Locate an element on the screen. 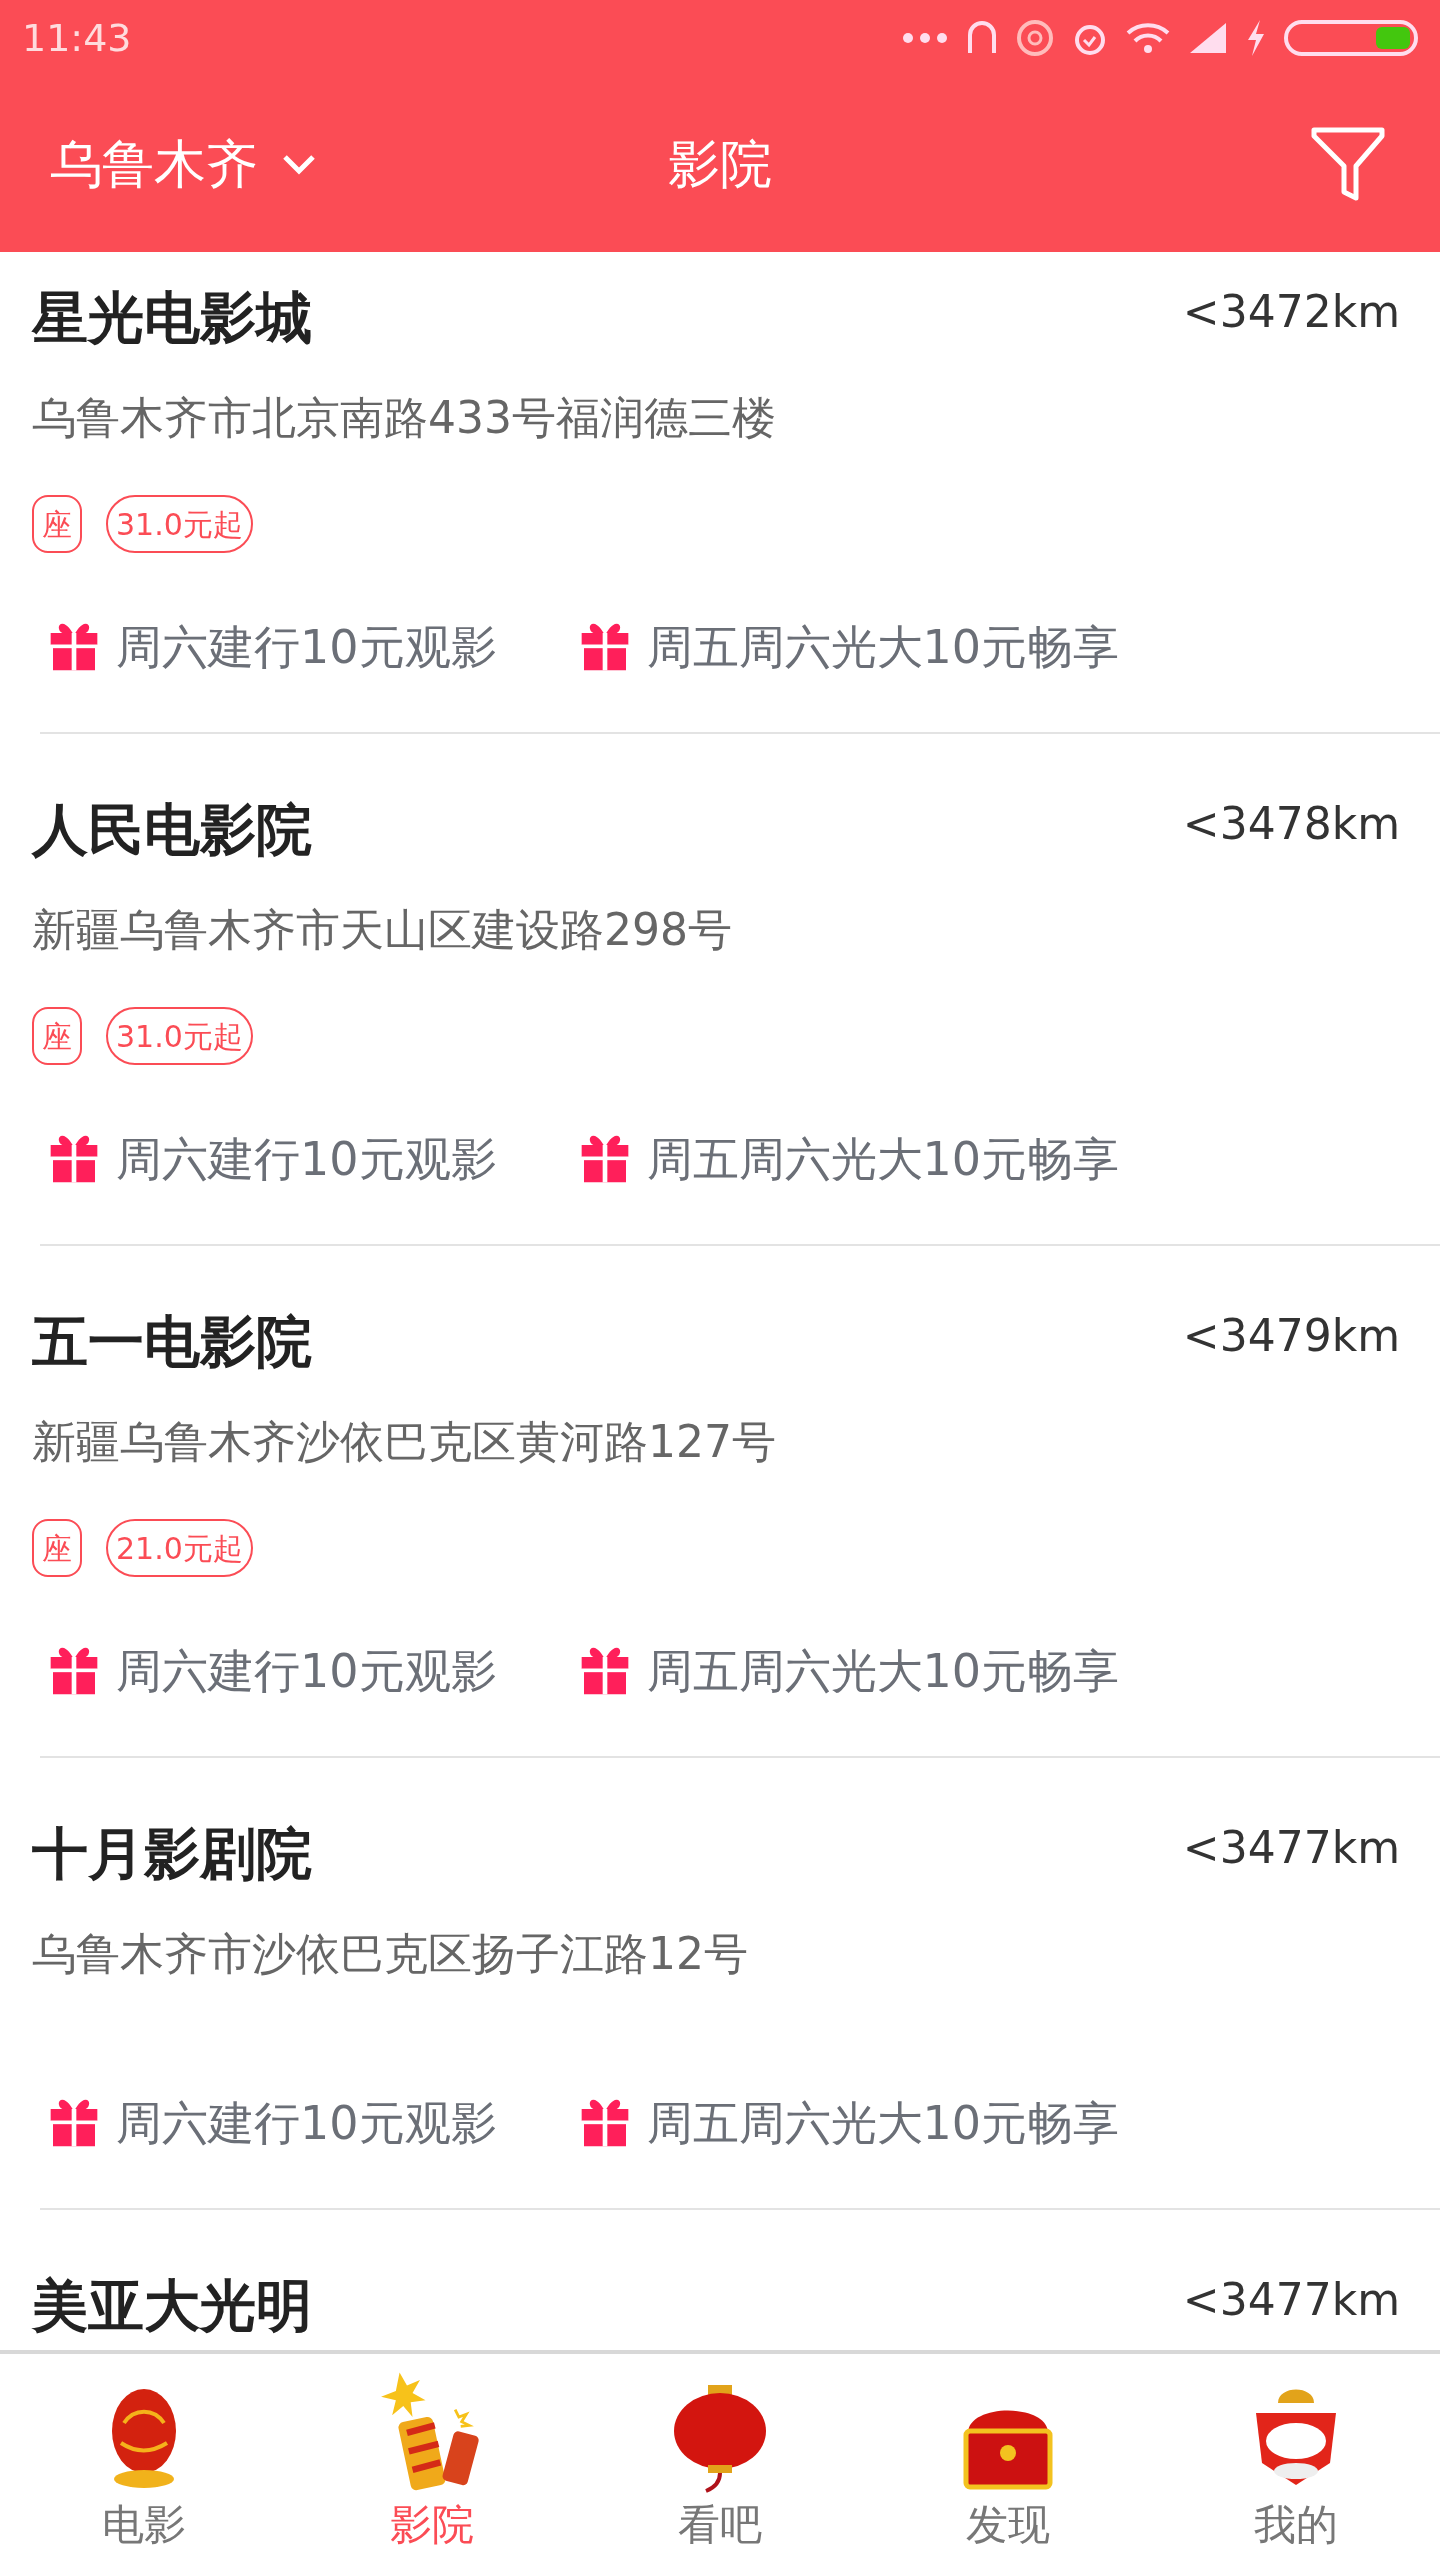  cinema-name: 星光电影城 is located at coordinates (172, 318).